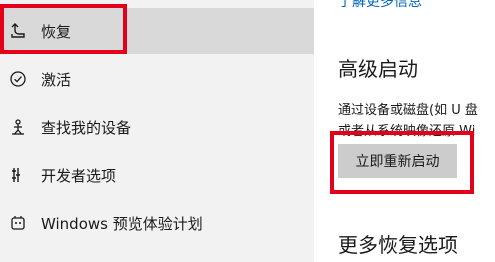 This screenshot has width=495, height=262. I want to click on sidebar-item-activation: 激活, so click(157, 79).